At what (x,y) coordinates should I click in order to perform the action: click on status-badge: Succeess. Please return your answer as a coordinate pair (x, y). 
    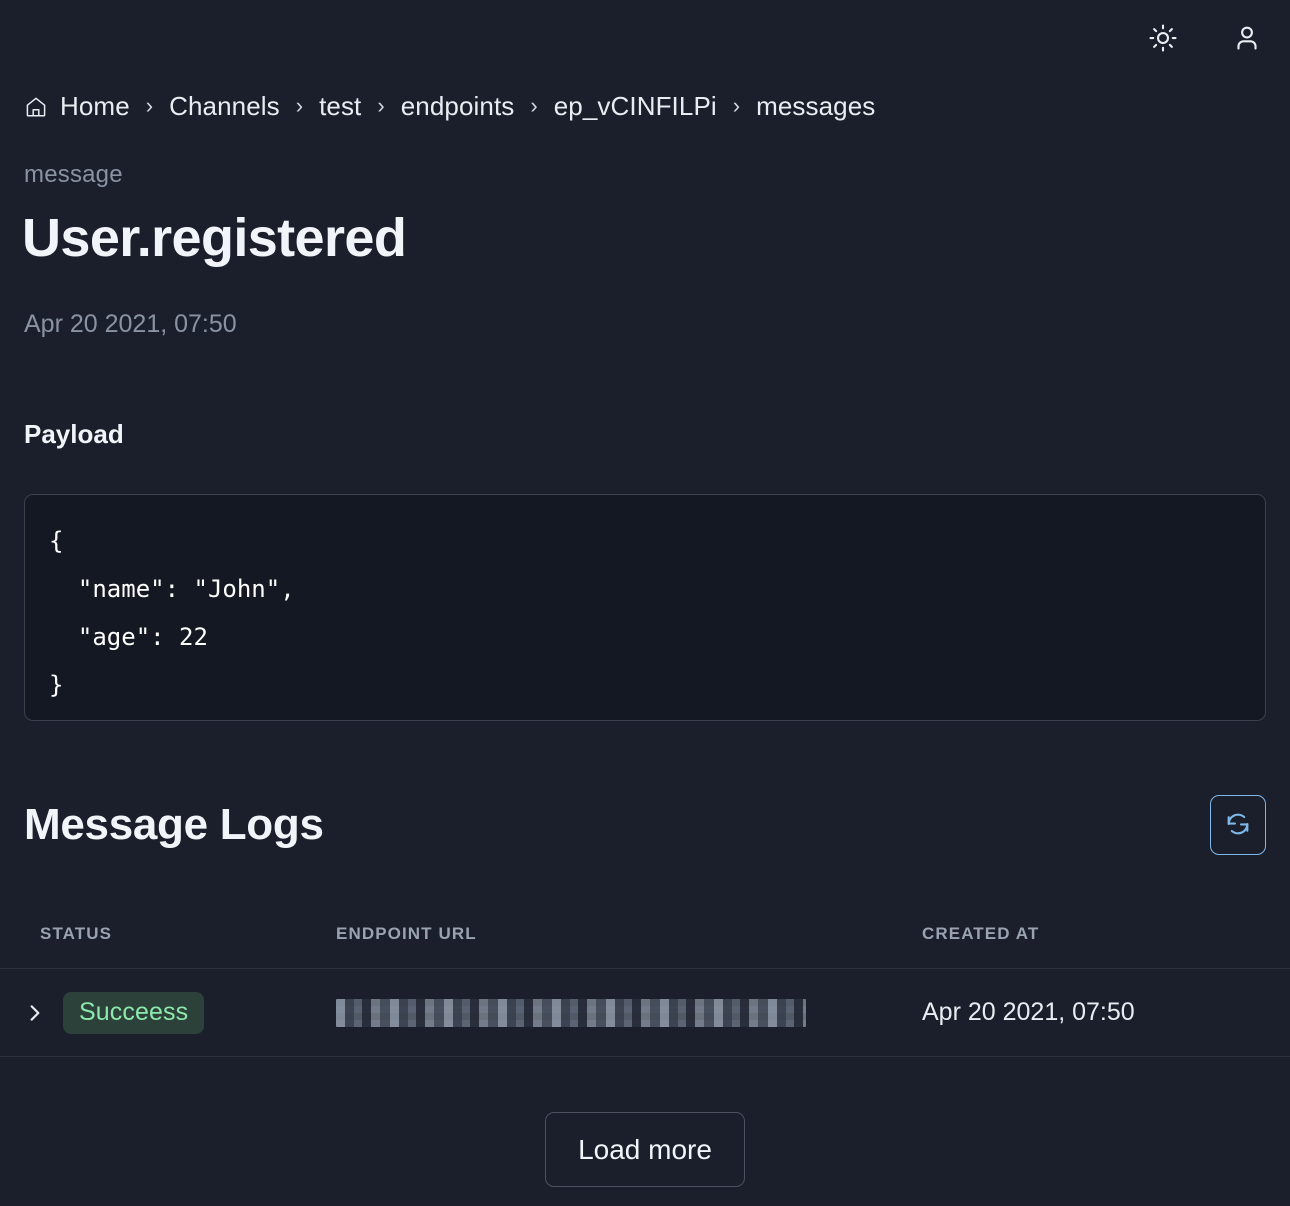
    Looking at the image, I should click on (134, 1012).